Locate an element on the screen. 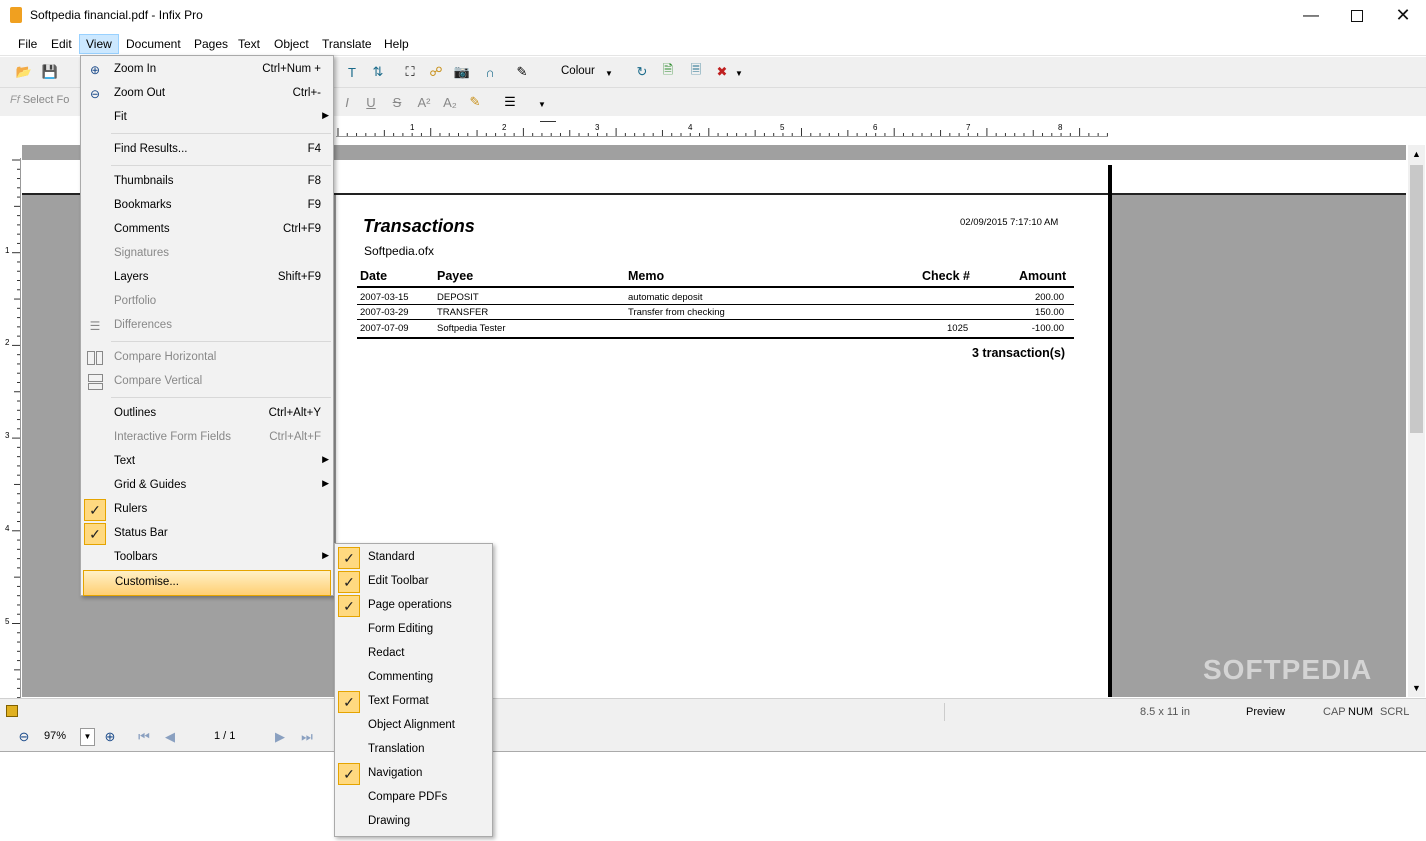 This screenshot has height=841, width=1426. zoom-out-icon: ⊖ is located at coordinates (24, 737).